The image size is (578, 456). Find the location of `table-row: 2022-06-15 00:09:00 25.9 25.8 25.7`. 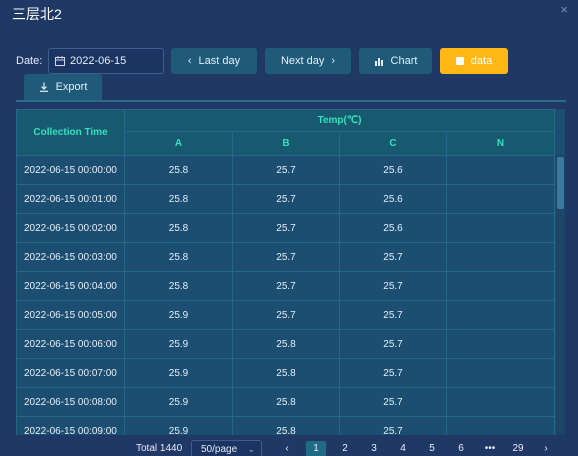

table-row: 2022-06-15 00:09:00 25.9 25.8 25.7 is located at coordinates (286, 425).